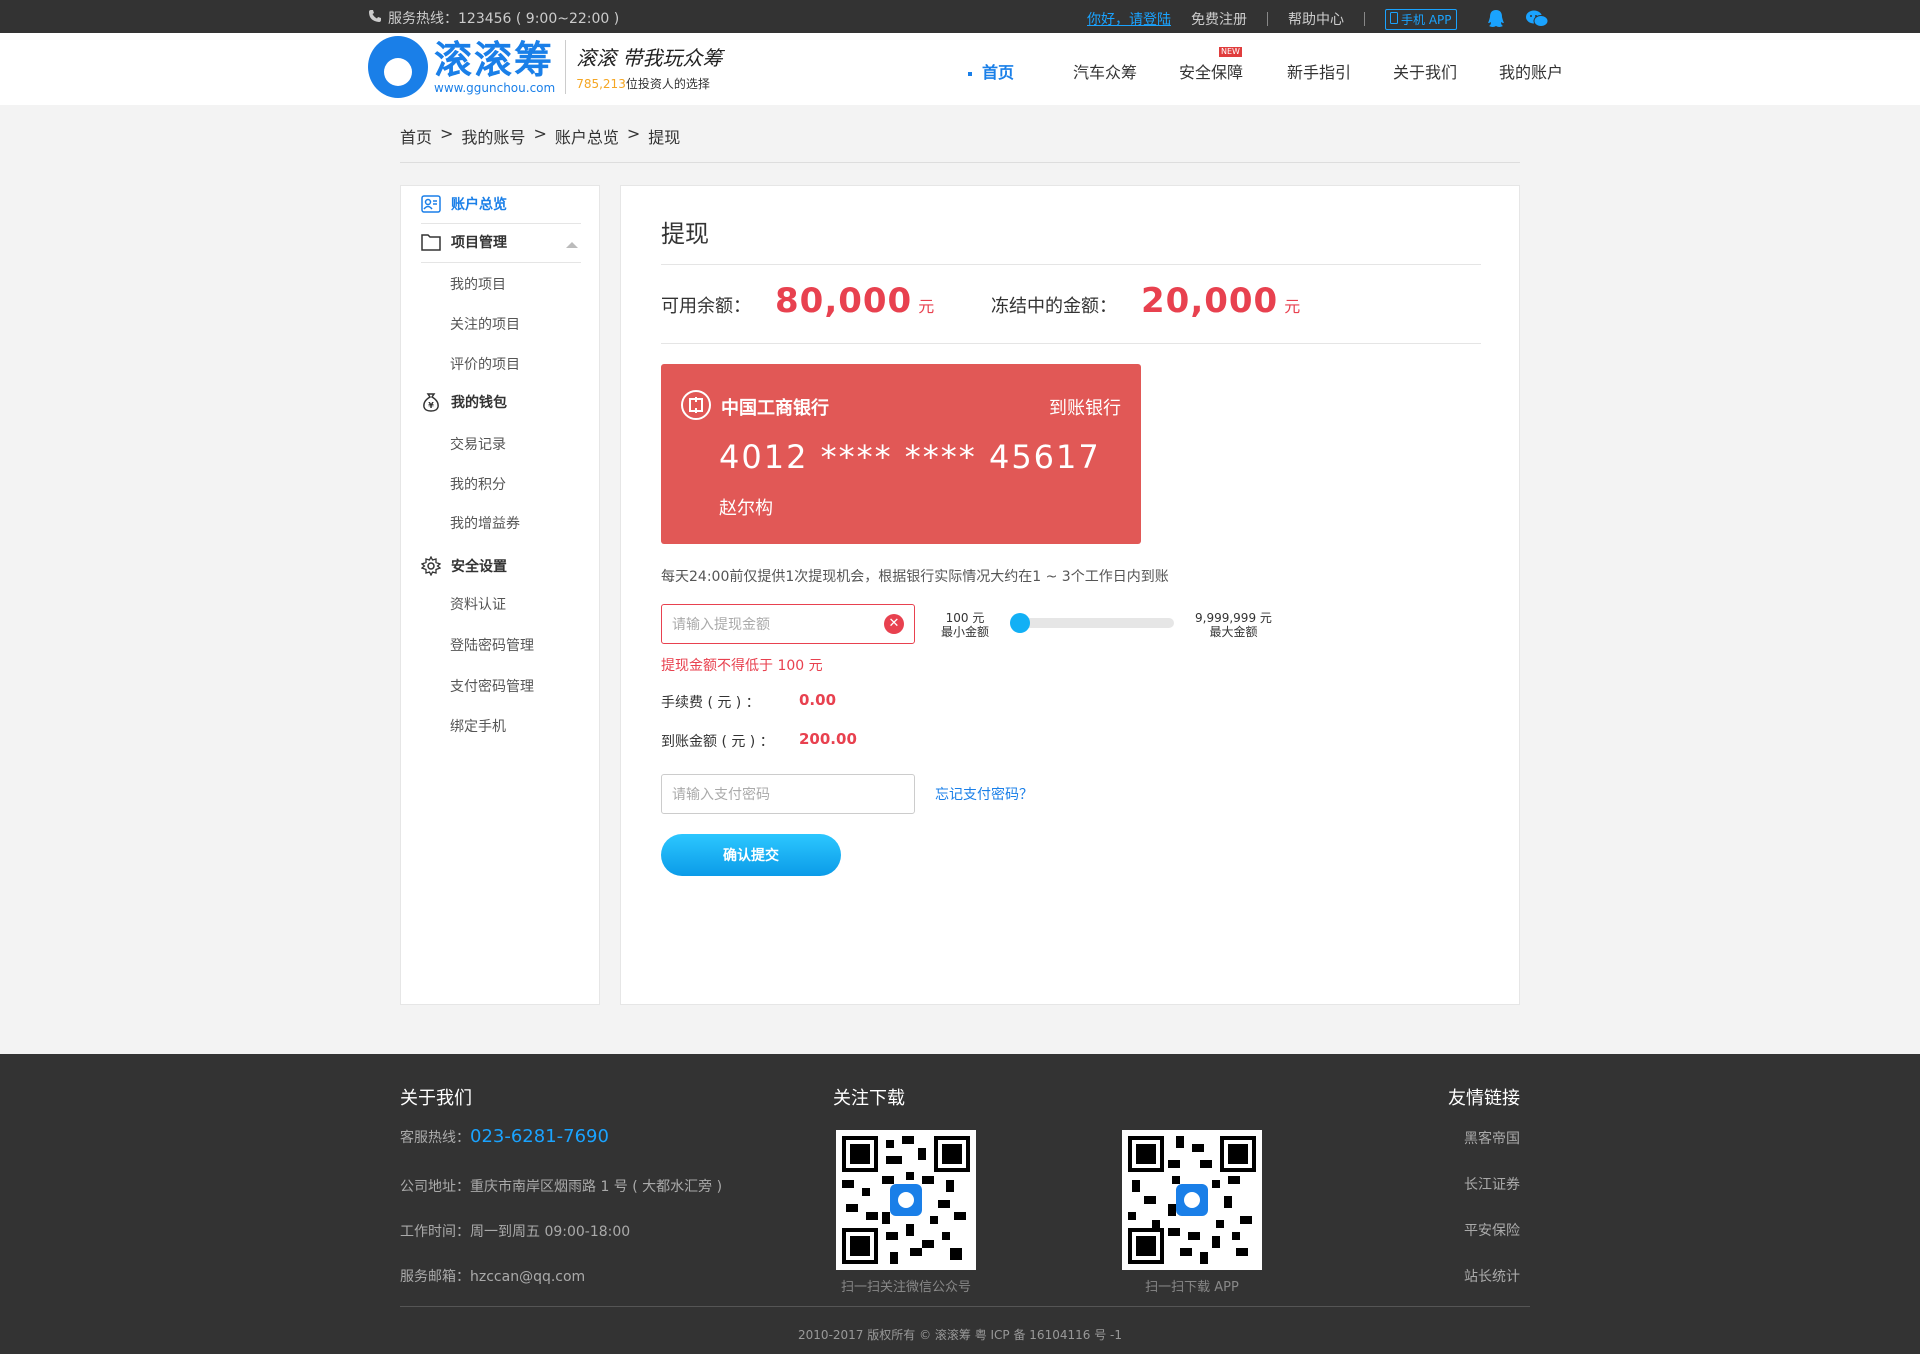 The width and height of the screenshot is (1920, 1354). Describe the element at coordinates (1492, 1138) in the screenshot. I see `friend-link: 黑客帝国` at that location.